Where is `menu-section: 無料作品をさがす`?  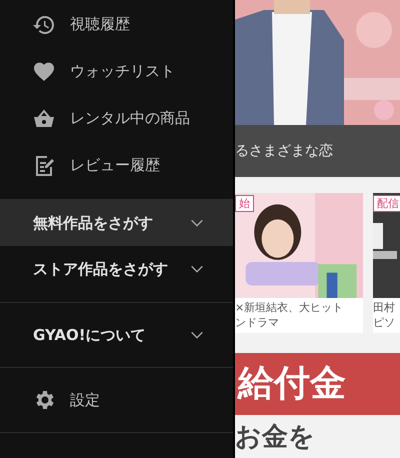
menu-section: 無料作品をさがす is located at coordinates (116, 222).